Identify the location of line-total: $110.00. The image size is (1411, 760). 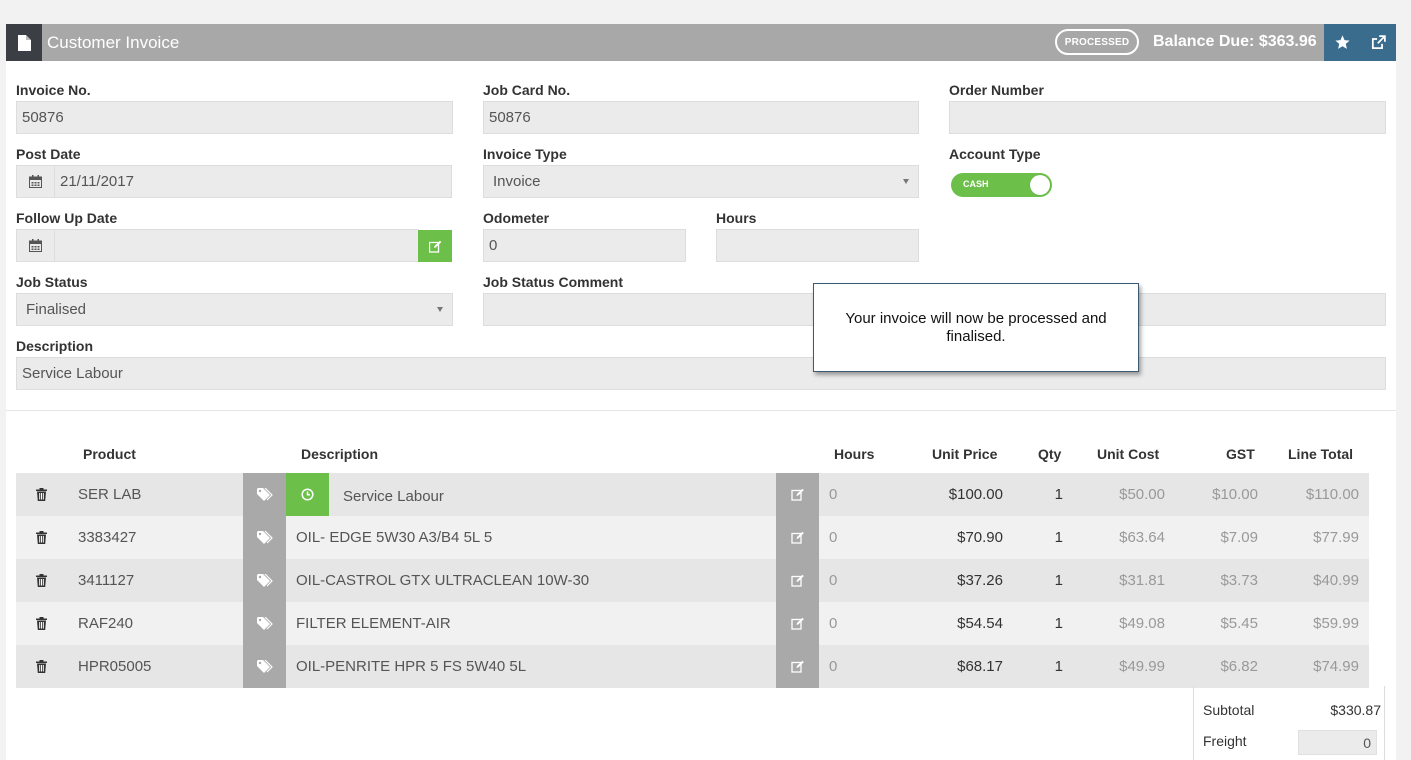
(1332, 494).